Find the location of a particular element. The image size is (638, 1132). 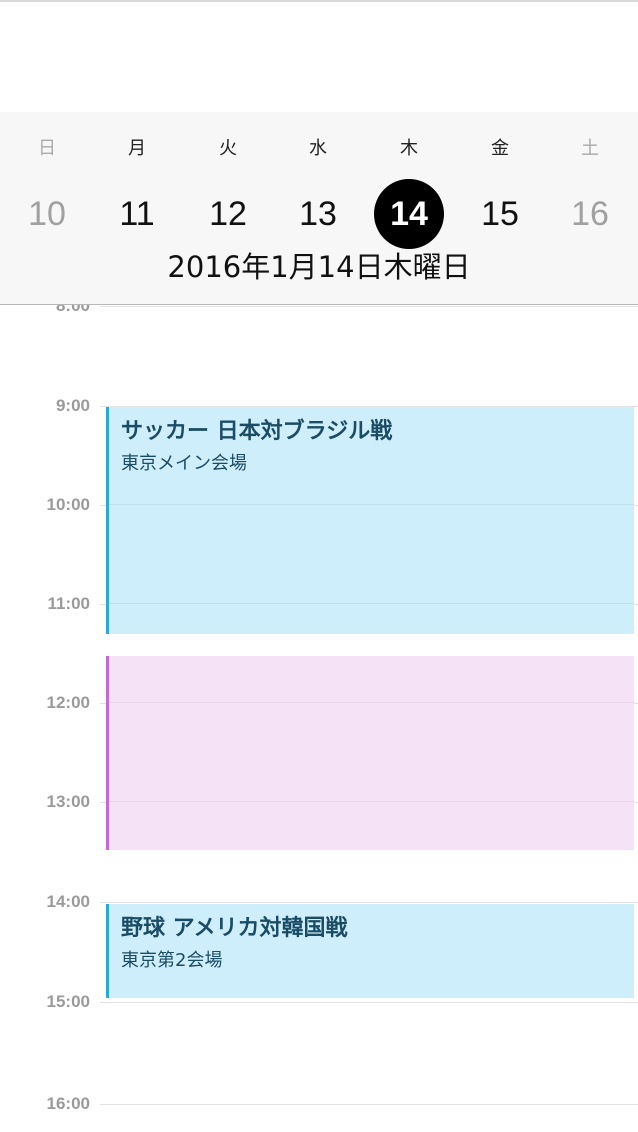

hour-label: 11:00 is located at coordinates (68, 603).